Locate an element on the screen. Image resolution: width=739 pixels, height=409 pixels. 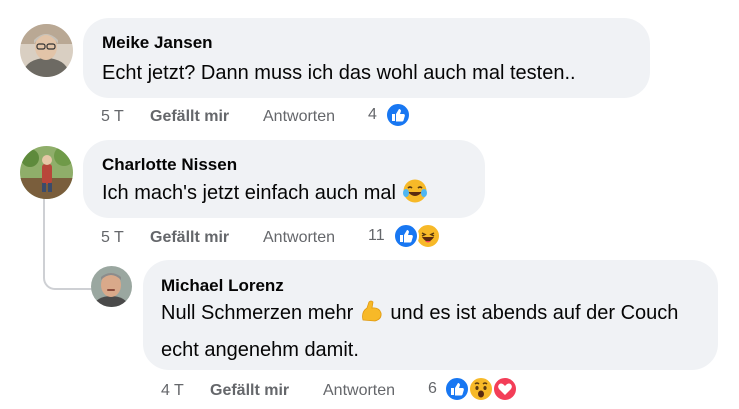
comment-text-content: Null Schmerzen mehr is located at coordinates (257, 313).